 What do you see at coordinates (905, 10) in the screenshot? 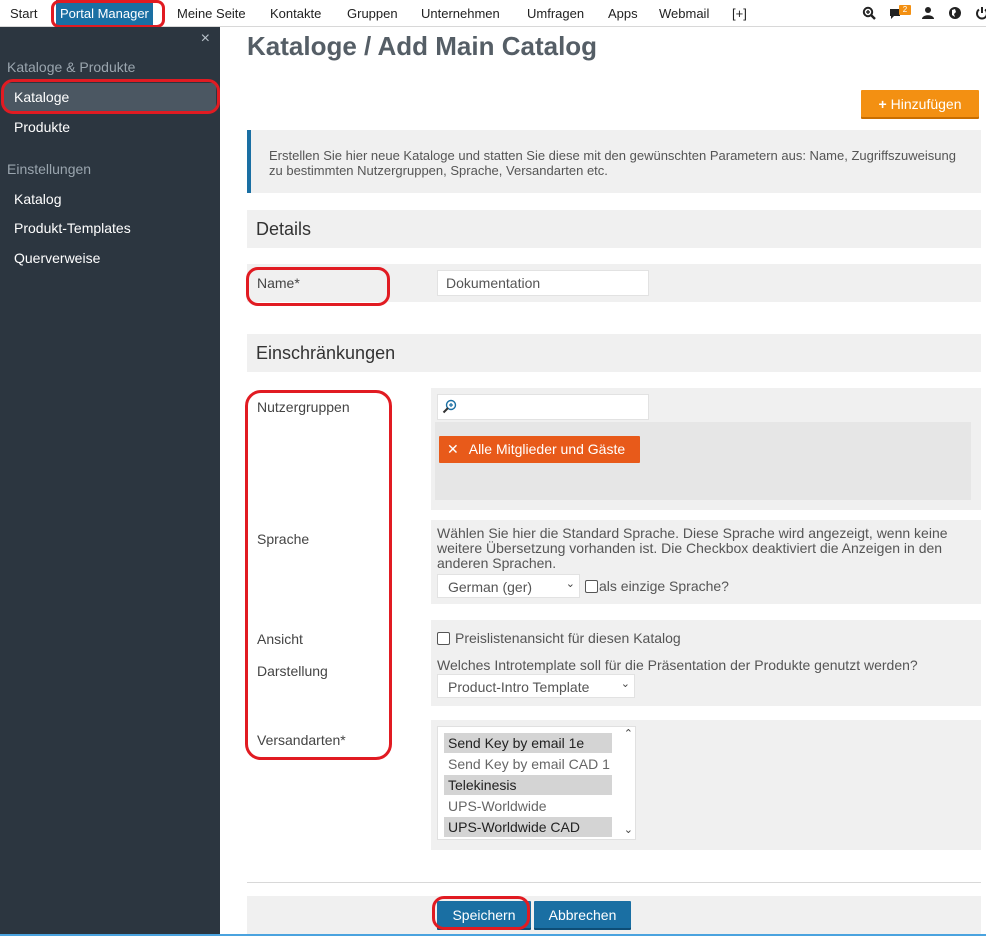
I see `notification-badge: 2` at bounding box center [905, 10].